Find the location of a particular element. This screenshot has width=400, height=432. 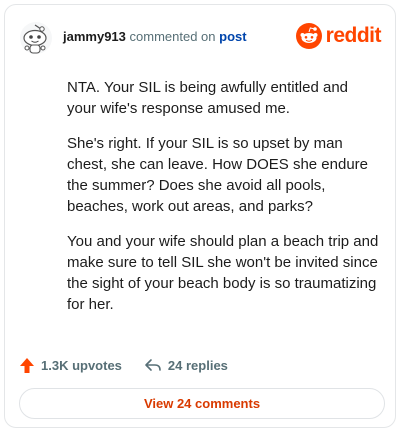

upvote-arrow-icon is located at coordinates (27, 365).